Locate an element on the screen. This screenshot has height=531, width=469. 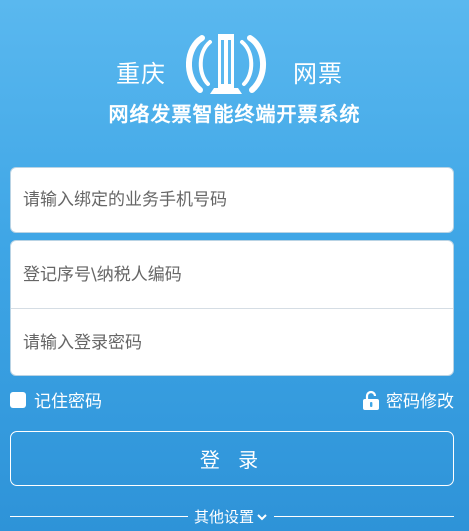
login-button: 登 录 is located at coordinates (232, 458).